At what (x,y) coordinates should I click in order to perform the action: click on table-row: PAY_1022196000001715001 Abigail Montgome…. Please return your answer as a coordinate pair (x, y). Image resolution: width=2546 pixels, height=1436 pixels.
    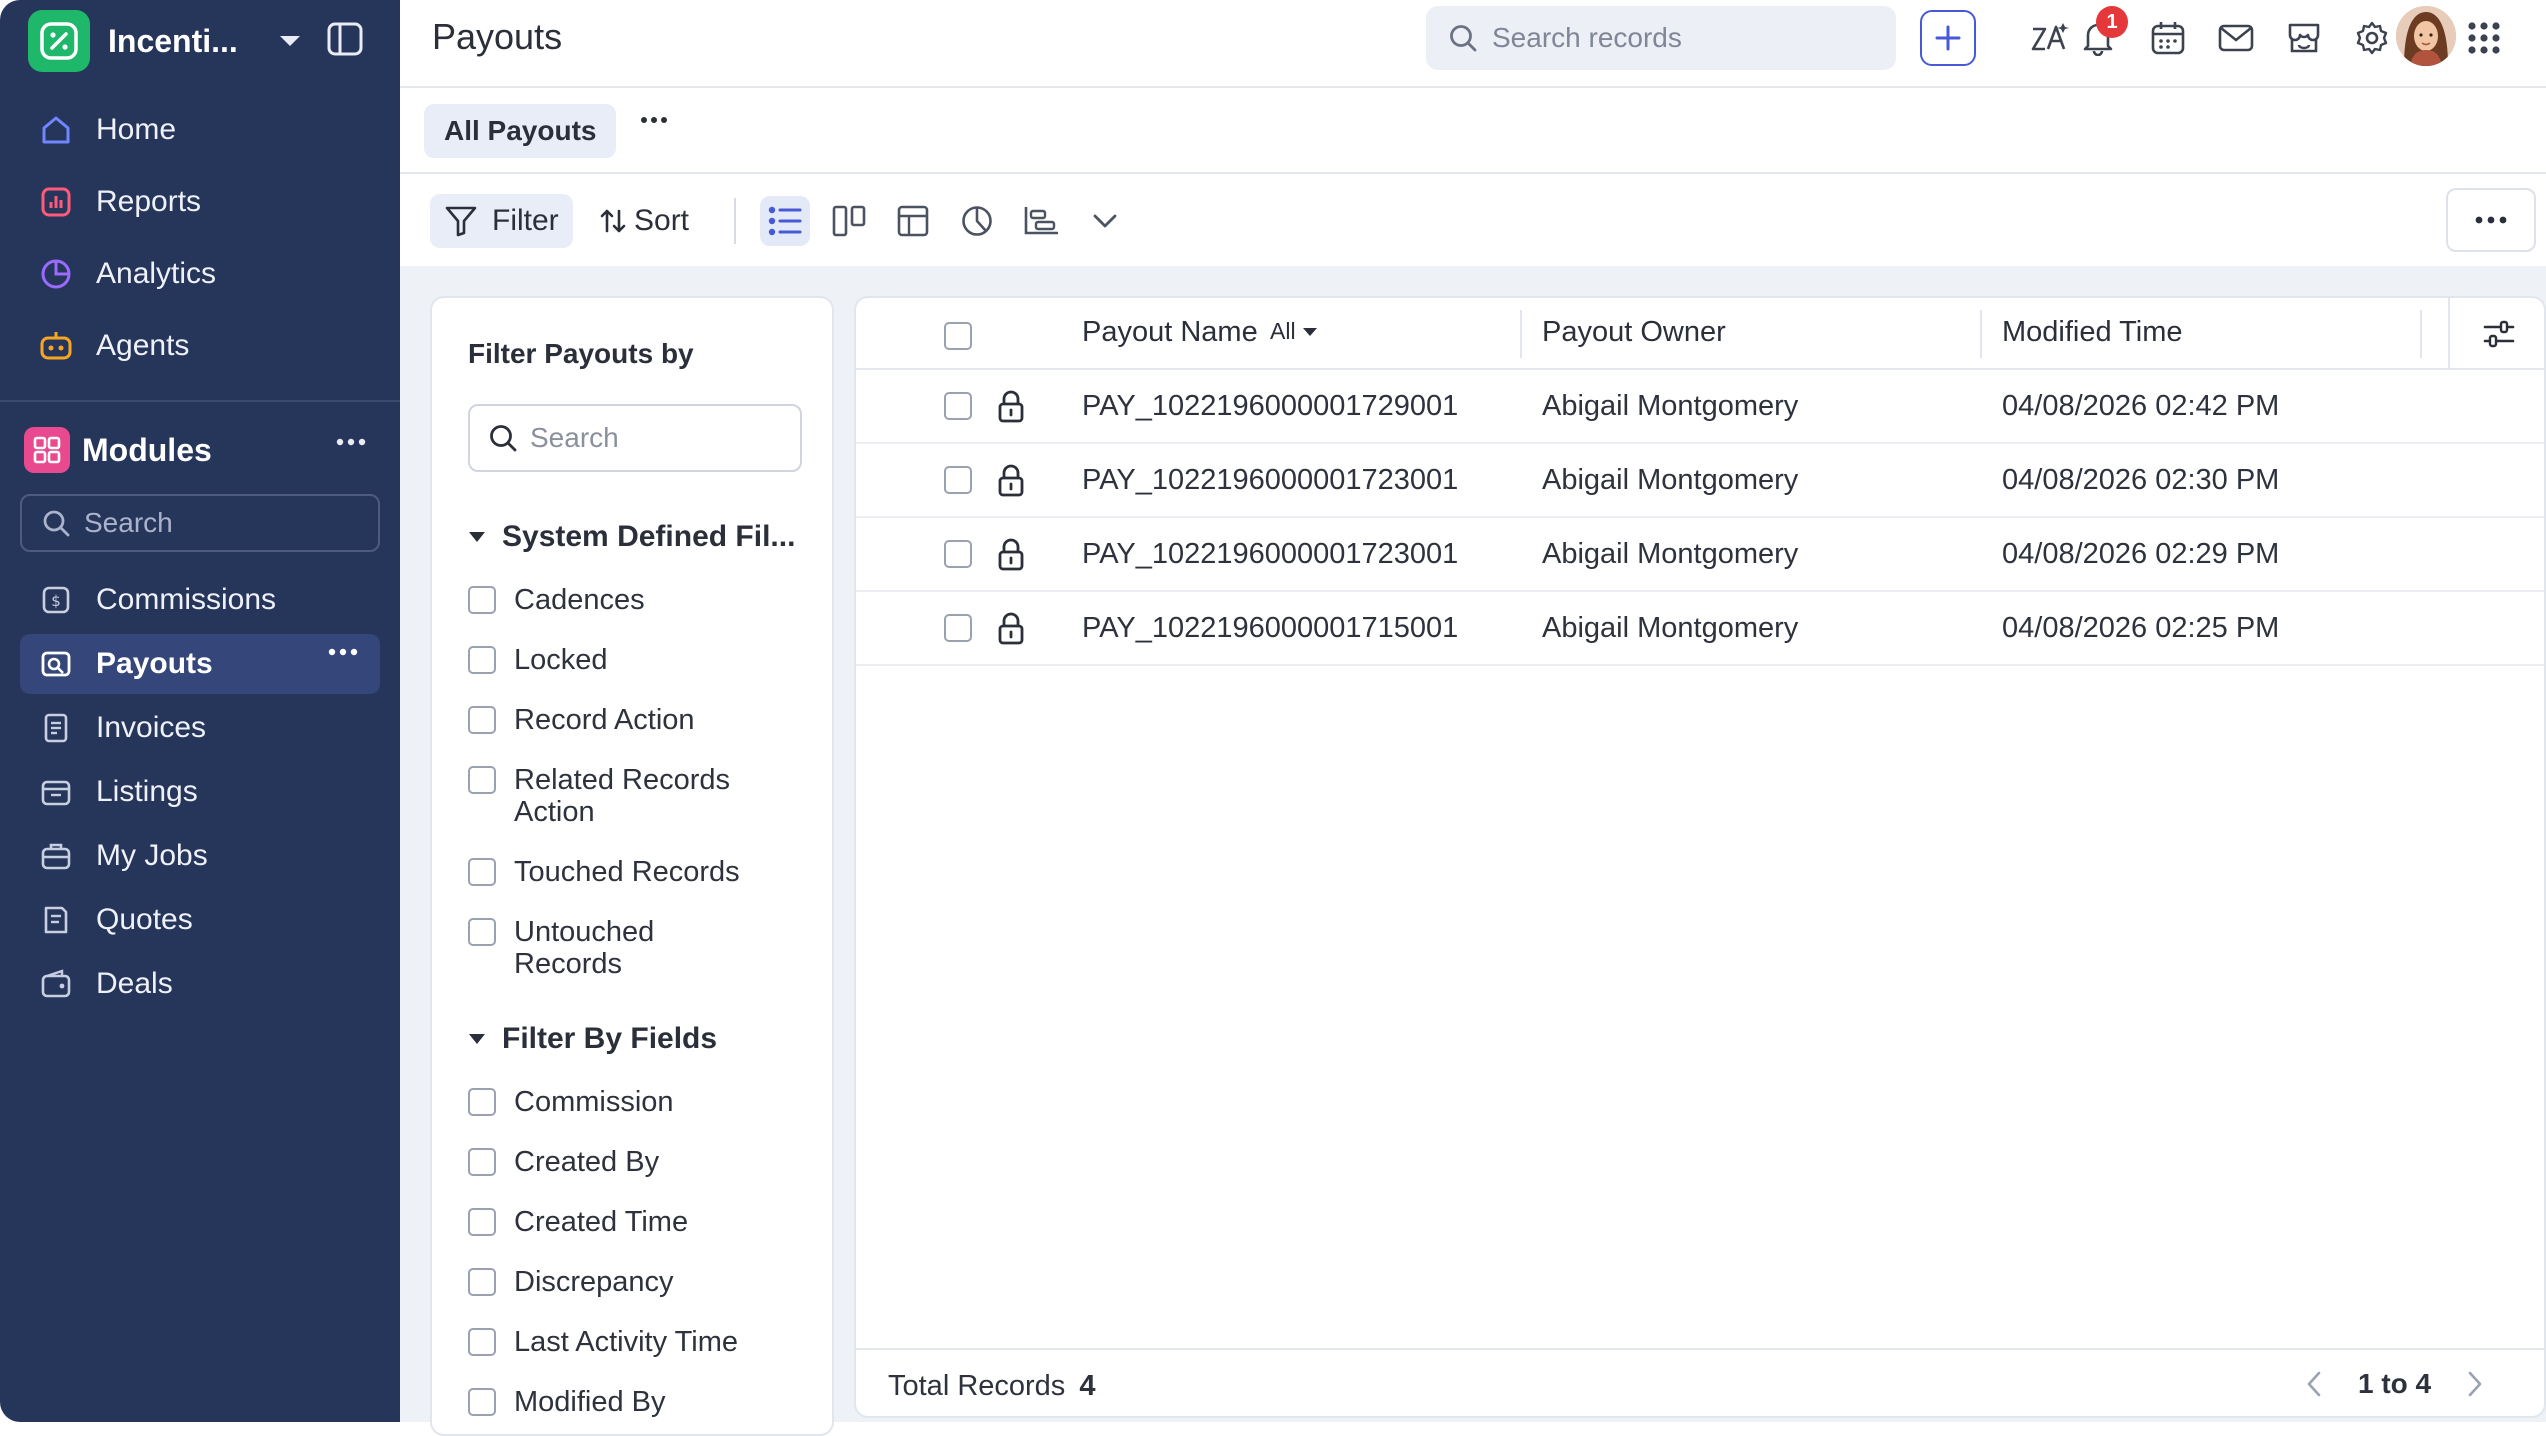
    Looking at the image, I should click on (1700, 629).